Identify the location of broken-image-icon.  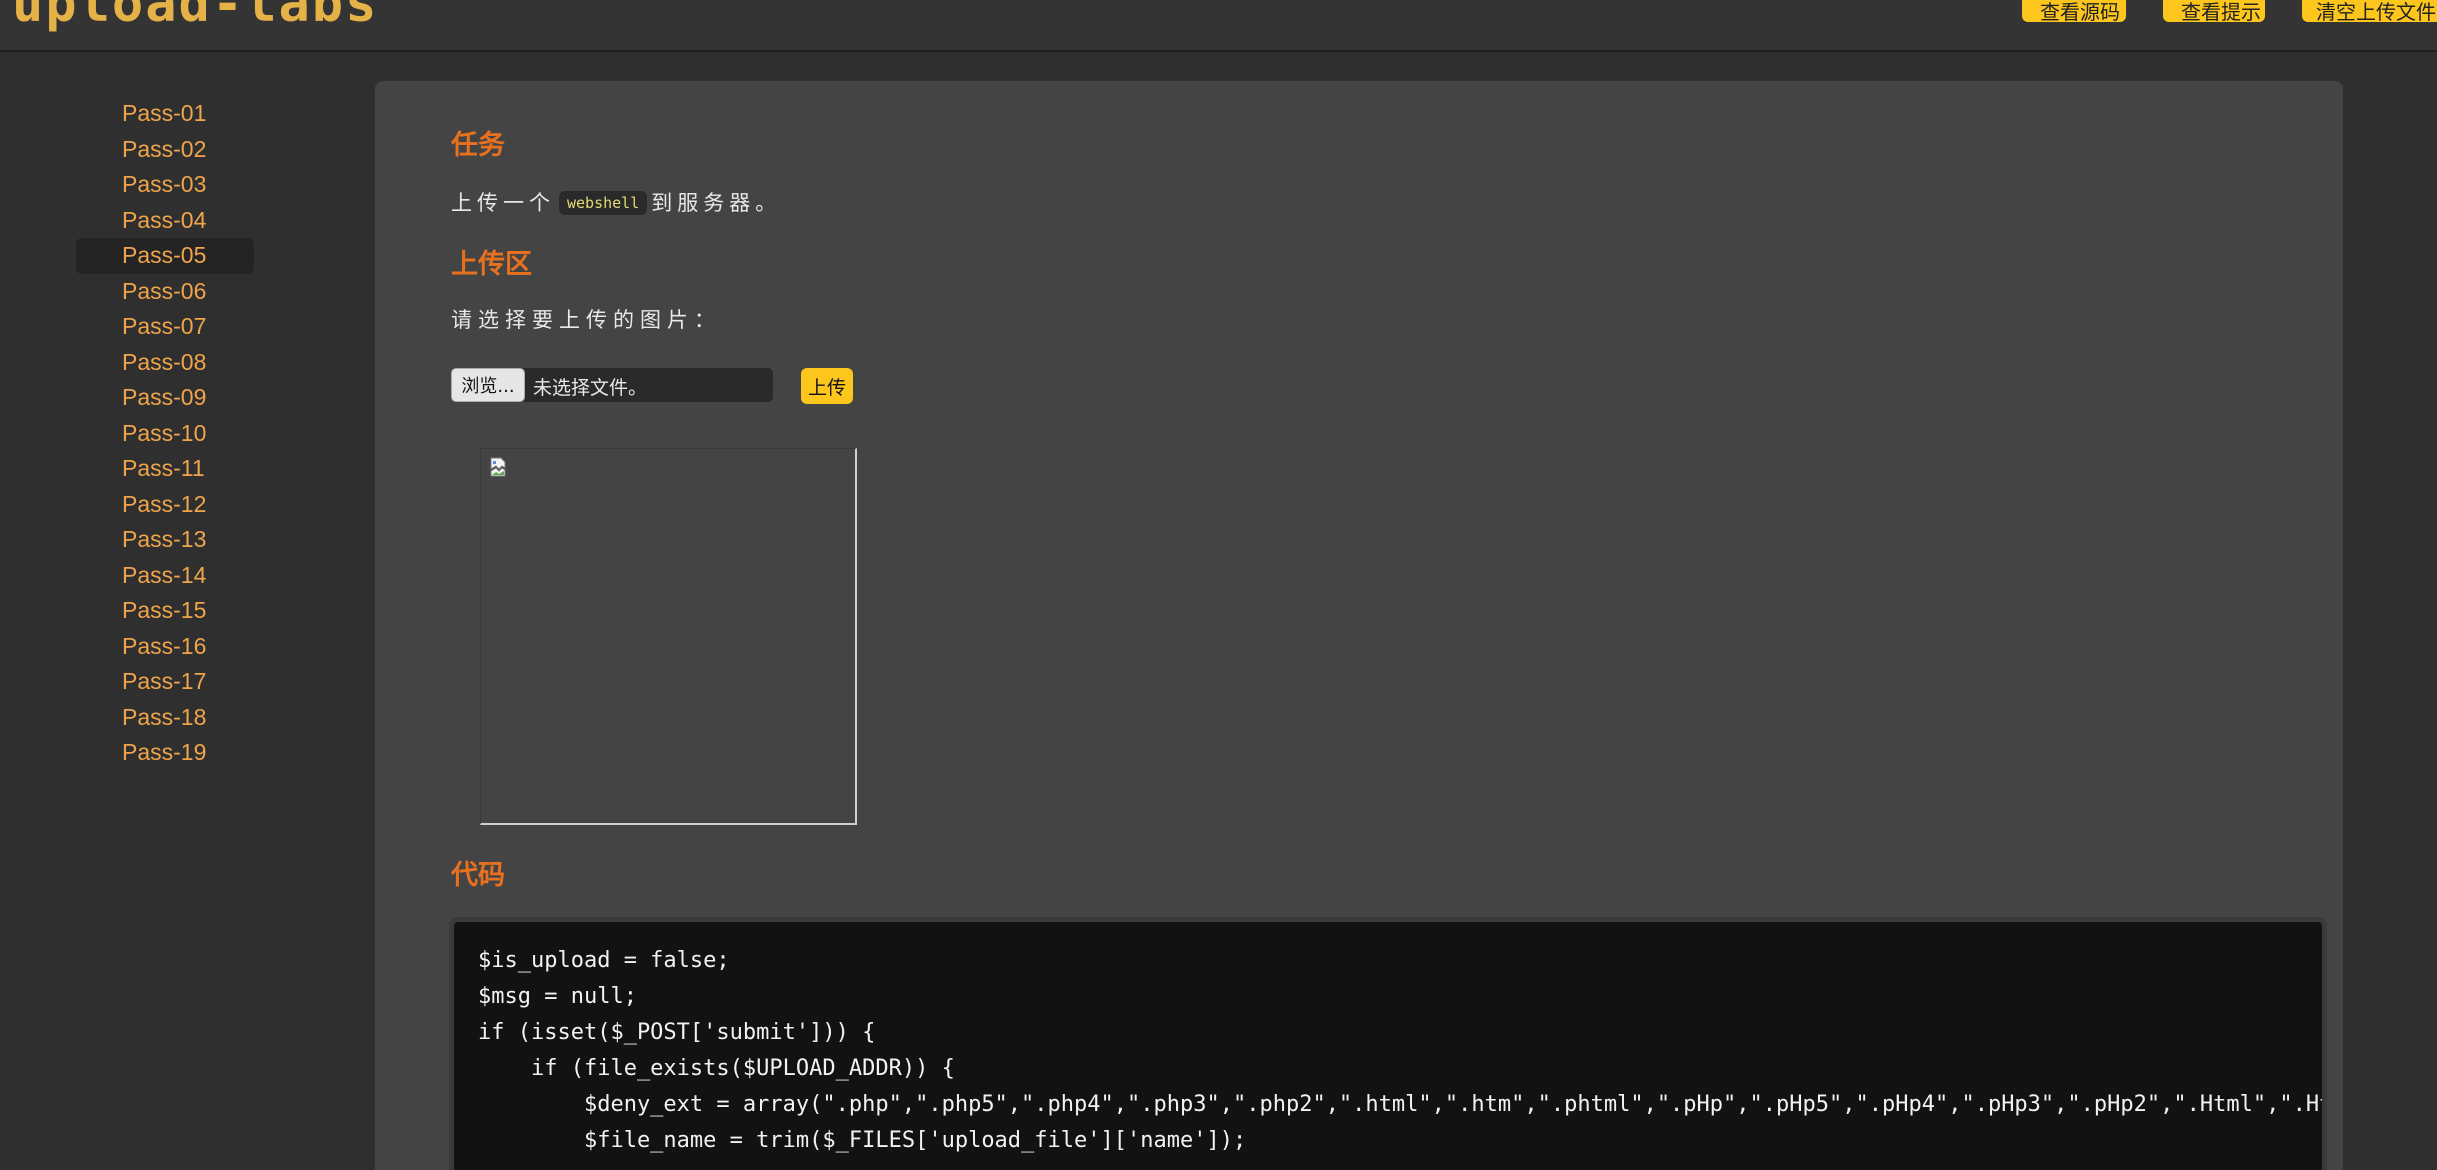
(498, 467).